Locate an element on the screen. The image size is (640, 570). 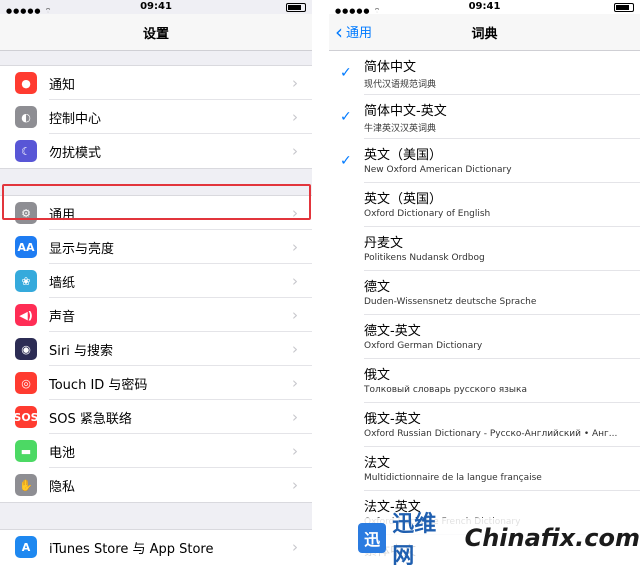
settings-row: ❀ 墙纸 › is located at coordinates (156, 281).